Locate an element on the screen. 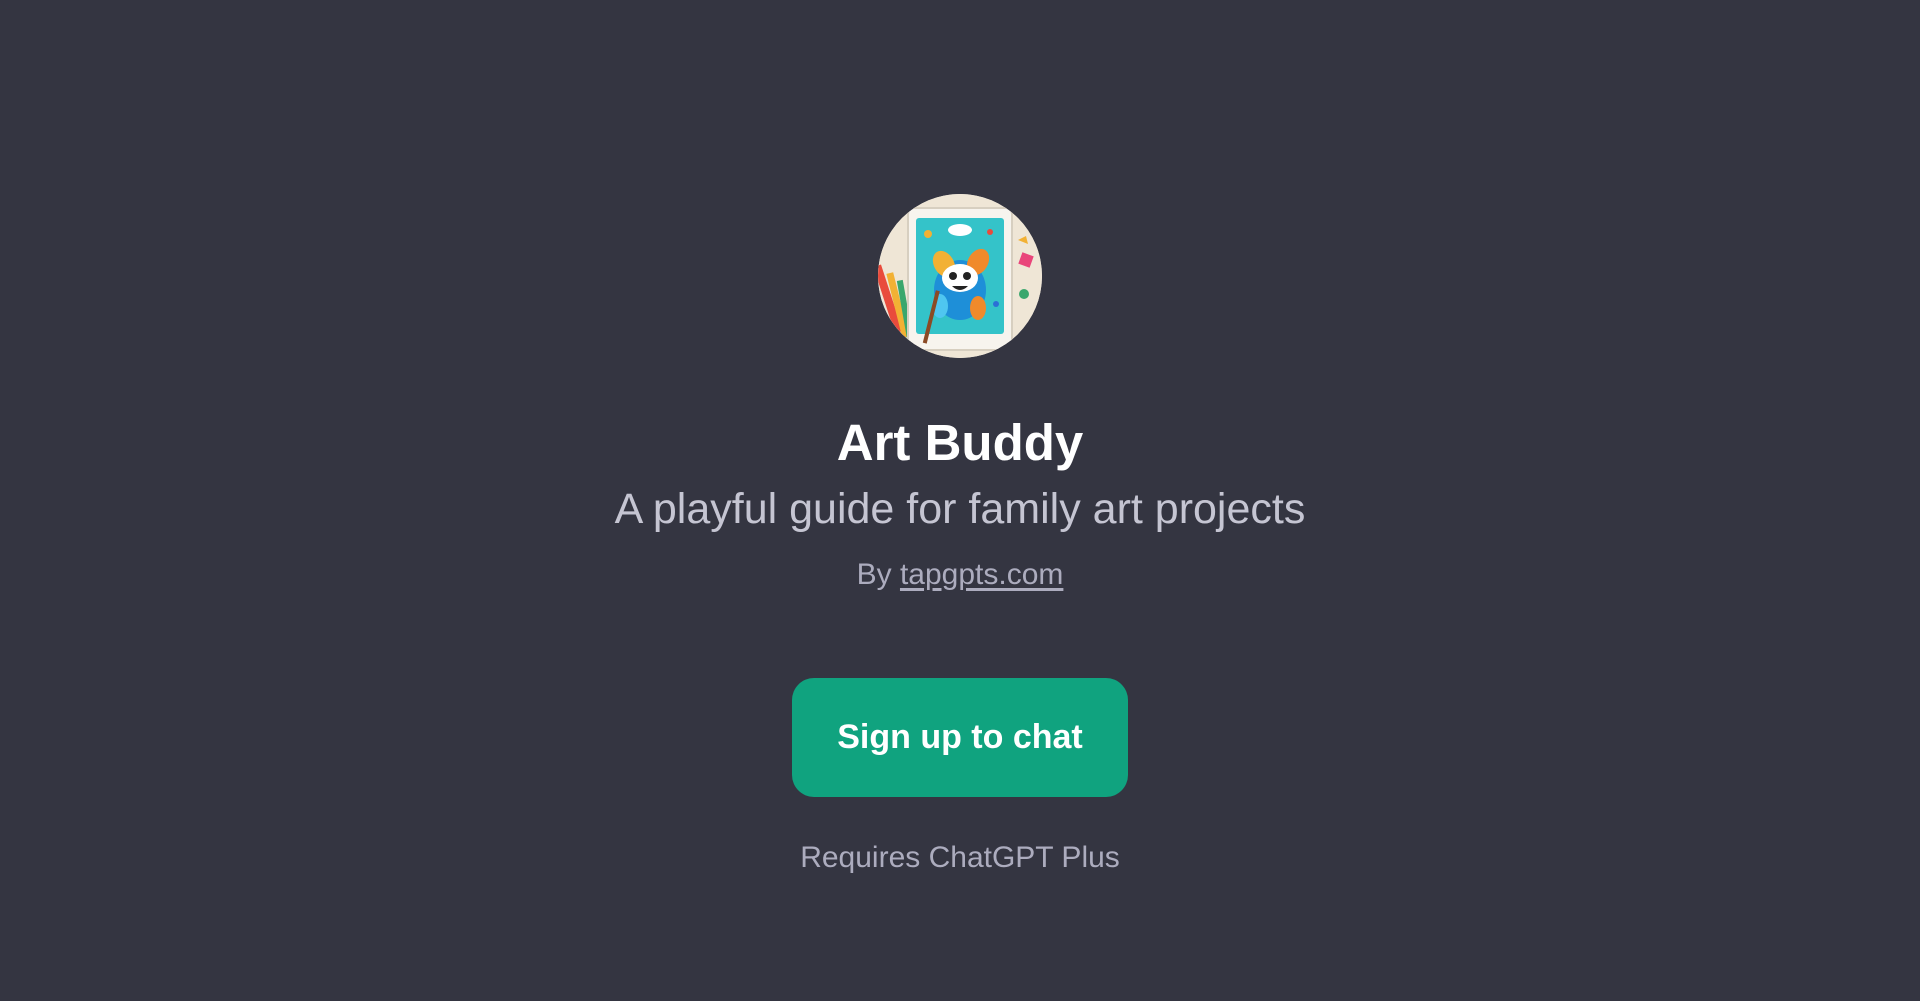 The image size is (1920, 1001). gpt-title: Art Buddy is located at coordinates (960, 442).